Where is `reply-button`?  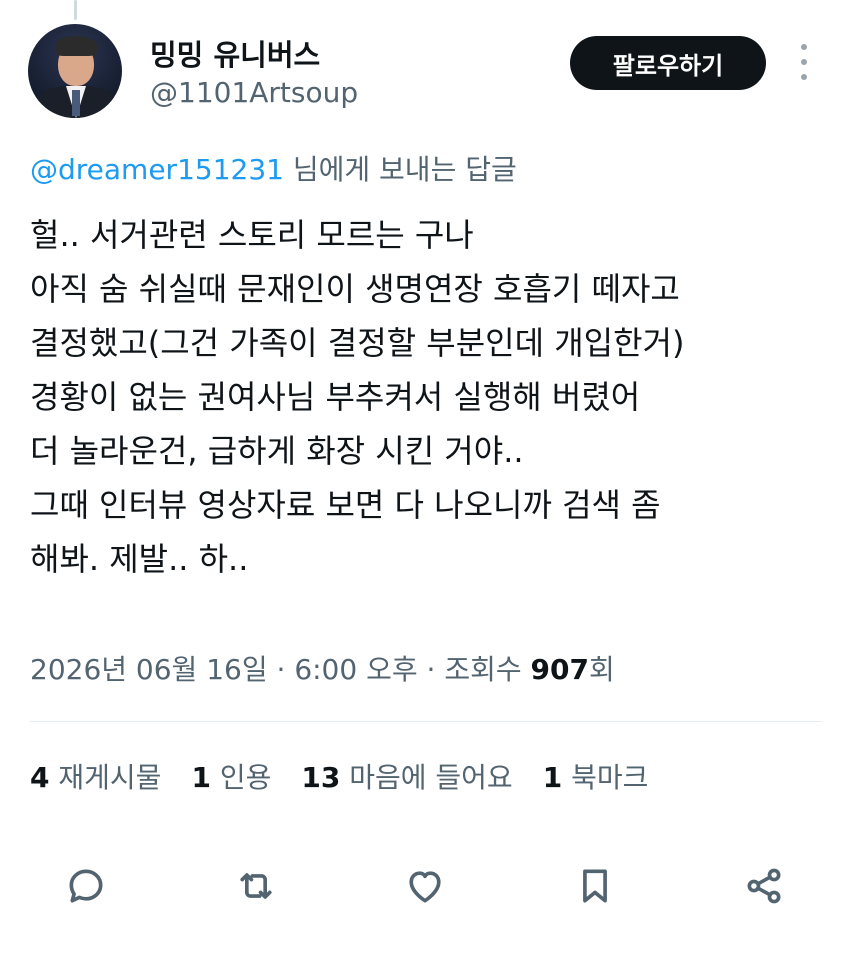
reply-button is located at coordinates (86, 886).